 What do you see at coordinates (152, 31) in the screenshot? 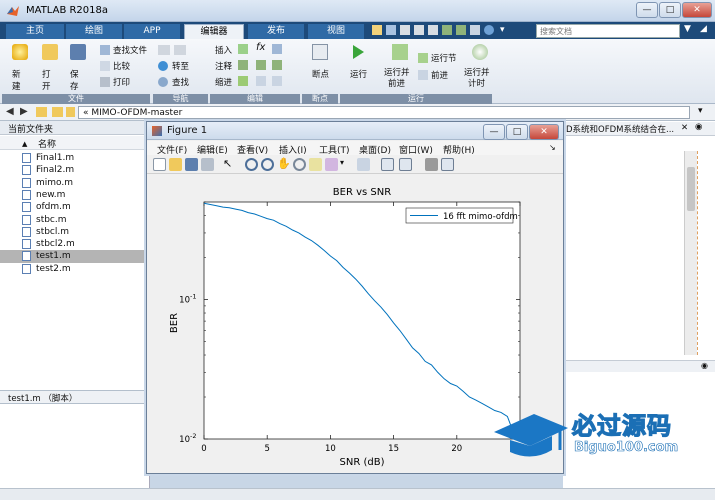
I see `tab-apps: APP` at bounding box center [152, 31].